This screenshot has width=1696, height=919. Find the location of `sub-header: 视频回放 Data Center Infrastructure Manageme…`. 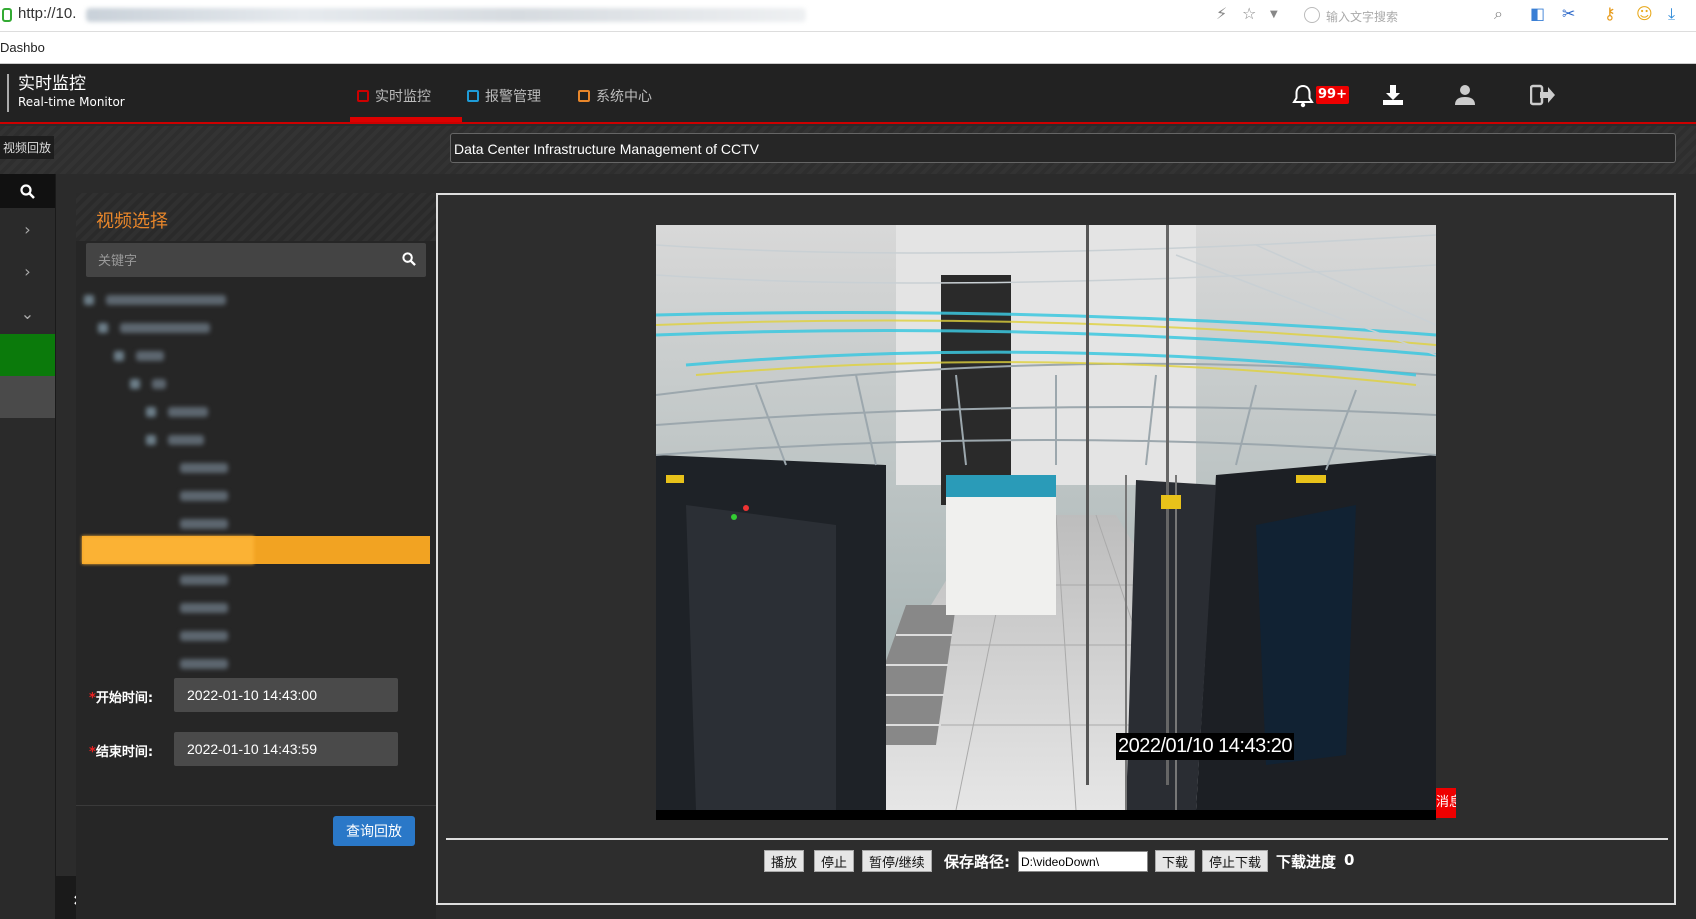

sub-header: 视频回放 Data Center Infrastructure Manageme… is located at coordinates (848, 150).